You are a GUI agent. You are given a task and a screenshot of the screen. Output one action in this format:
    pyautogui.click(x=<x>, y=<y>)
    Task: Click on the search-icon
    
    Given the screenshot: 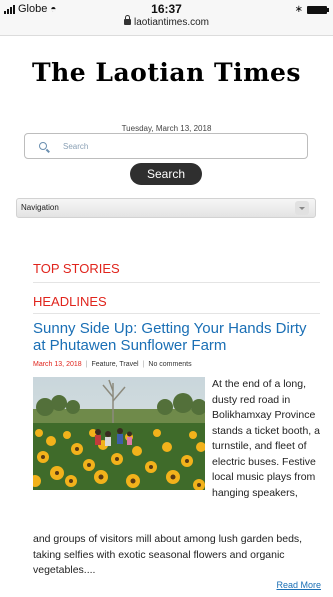 What is the action you would take?
    pyautogui.click(x=43, y=146)
    